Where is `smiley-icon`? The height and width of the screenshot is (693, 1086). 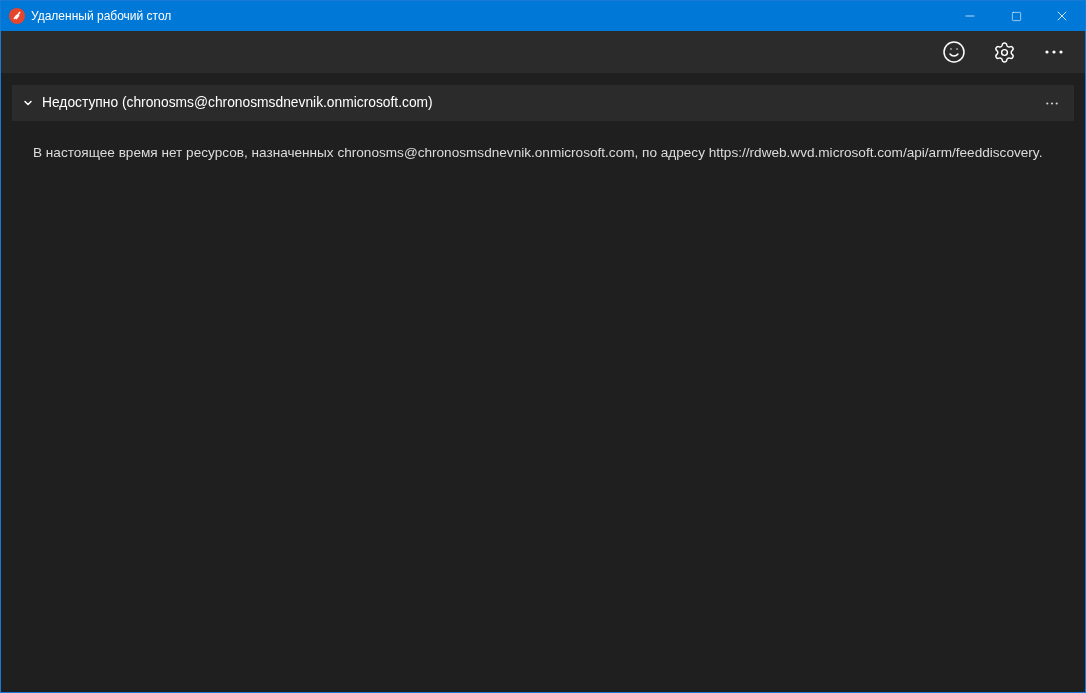 smiley-icon is located at coordinates (954, 52).